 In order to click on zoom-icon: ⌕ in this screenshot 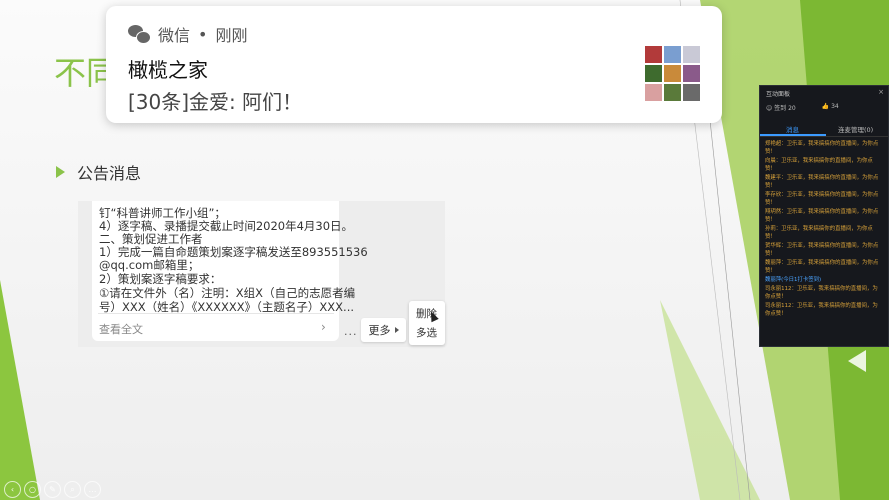, I will do `click(72, 489)`.